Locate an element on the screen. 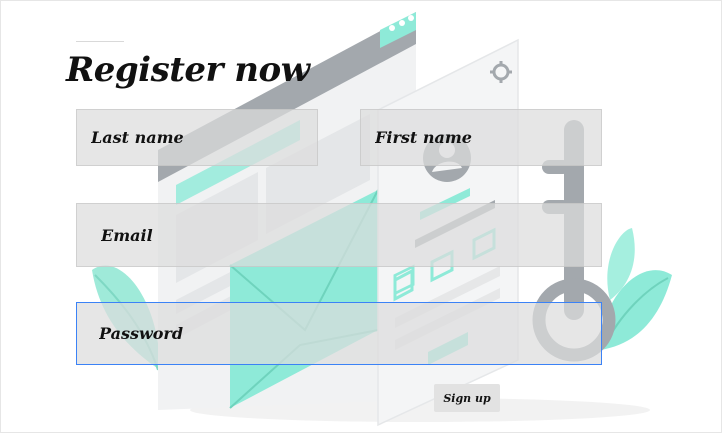 Image resolution: width=722 pixels, height=433 pixels. page-title: Register now is located at coordinates (188, 70).